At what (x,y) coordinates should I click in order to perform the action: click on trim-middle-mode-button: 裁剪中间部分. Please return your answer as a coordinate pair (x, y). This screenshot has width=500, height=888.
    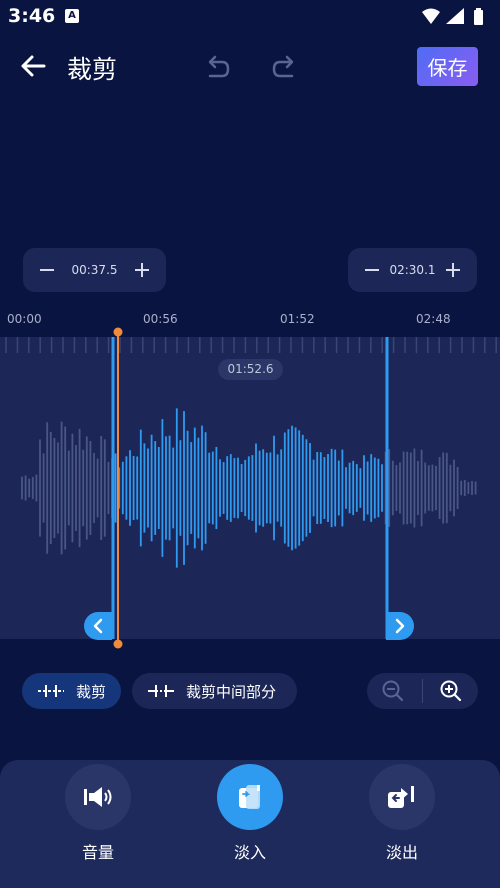
    Looking at the image, I should click on (214, 691).